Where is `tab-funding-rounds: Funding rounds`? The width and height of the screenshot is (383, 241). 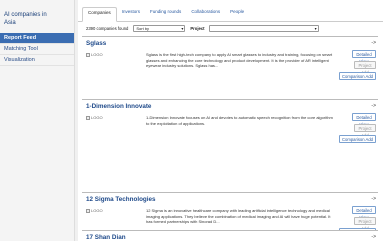 tab-funding-rounds: Funding rounds is located at coordinates (165, 13).